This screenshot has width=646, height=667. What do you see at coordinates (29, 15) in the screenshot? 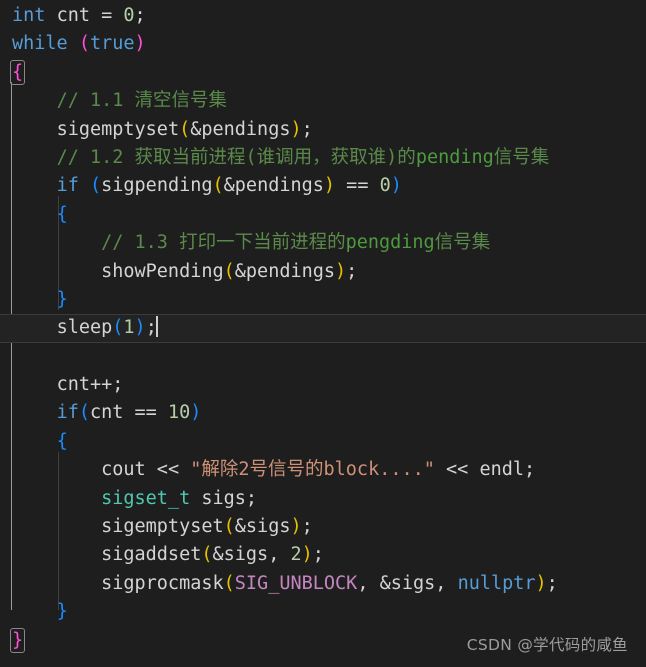
I see `keyword-int: int` at bounding box center [29, 15].